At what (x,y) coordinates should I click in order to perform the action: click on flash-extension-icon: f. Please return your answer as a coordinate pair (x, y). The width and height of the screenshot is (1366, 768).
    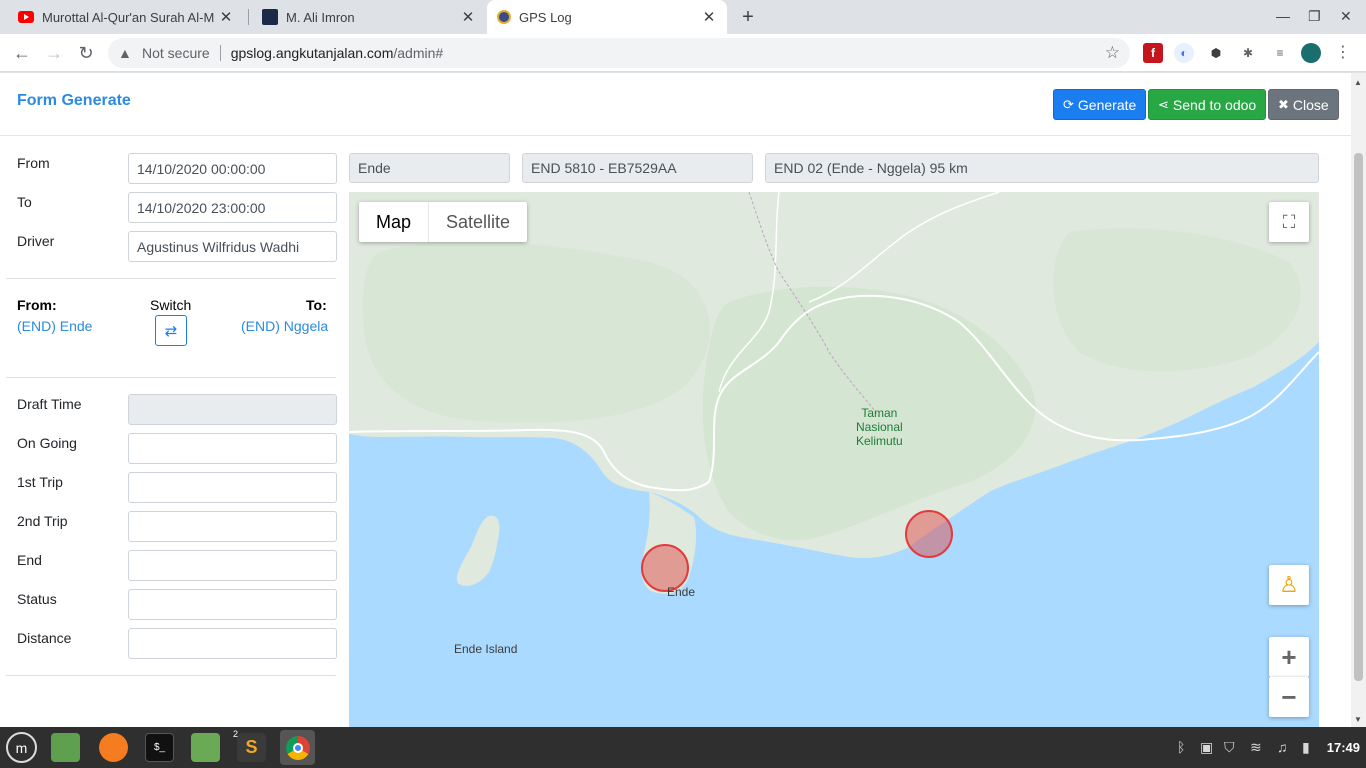
    Looking at the image, I should click on (1153, 53).